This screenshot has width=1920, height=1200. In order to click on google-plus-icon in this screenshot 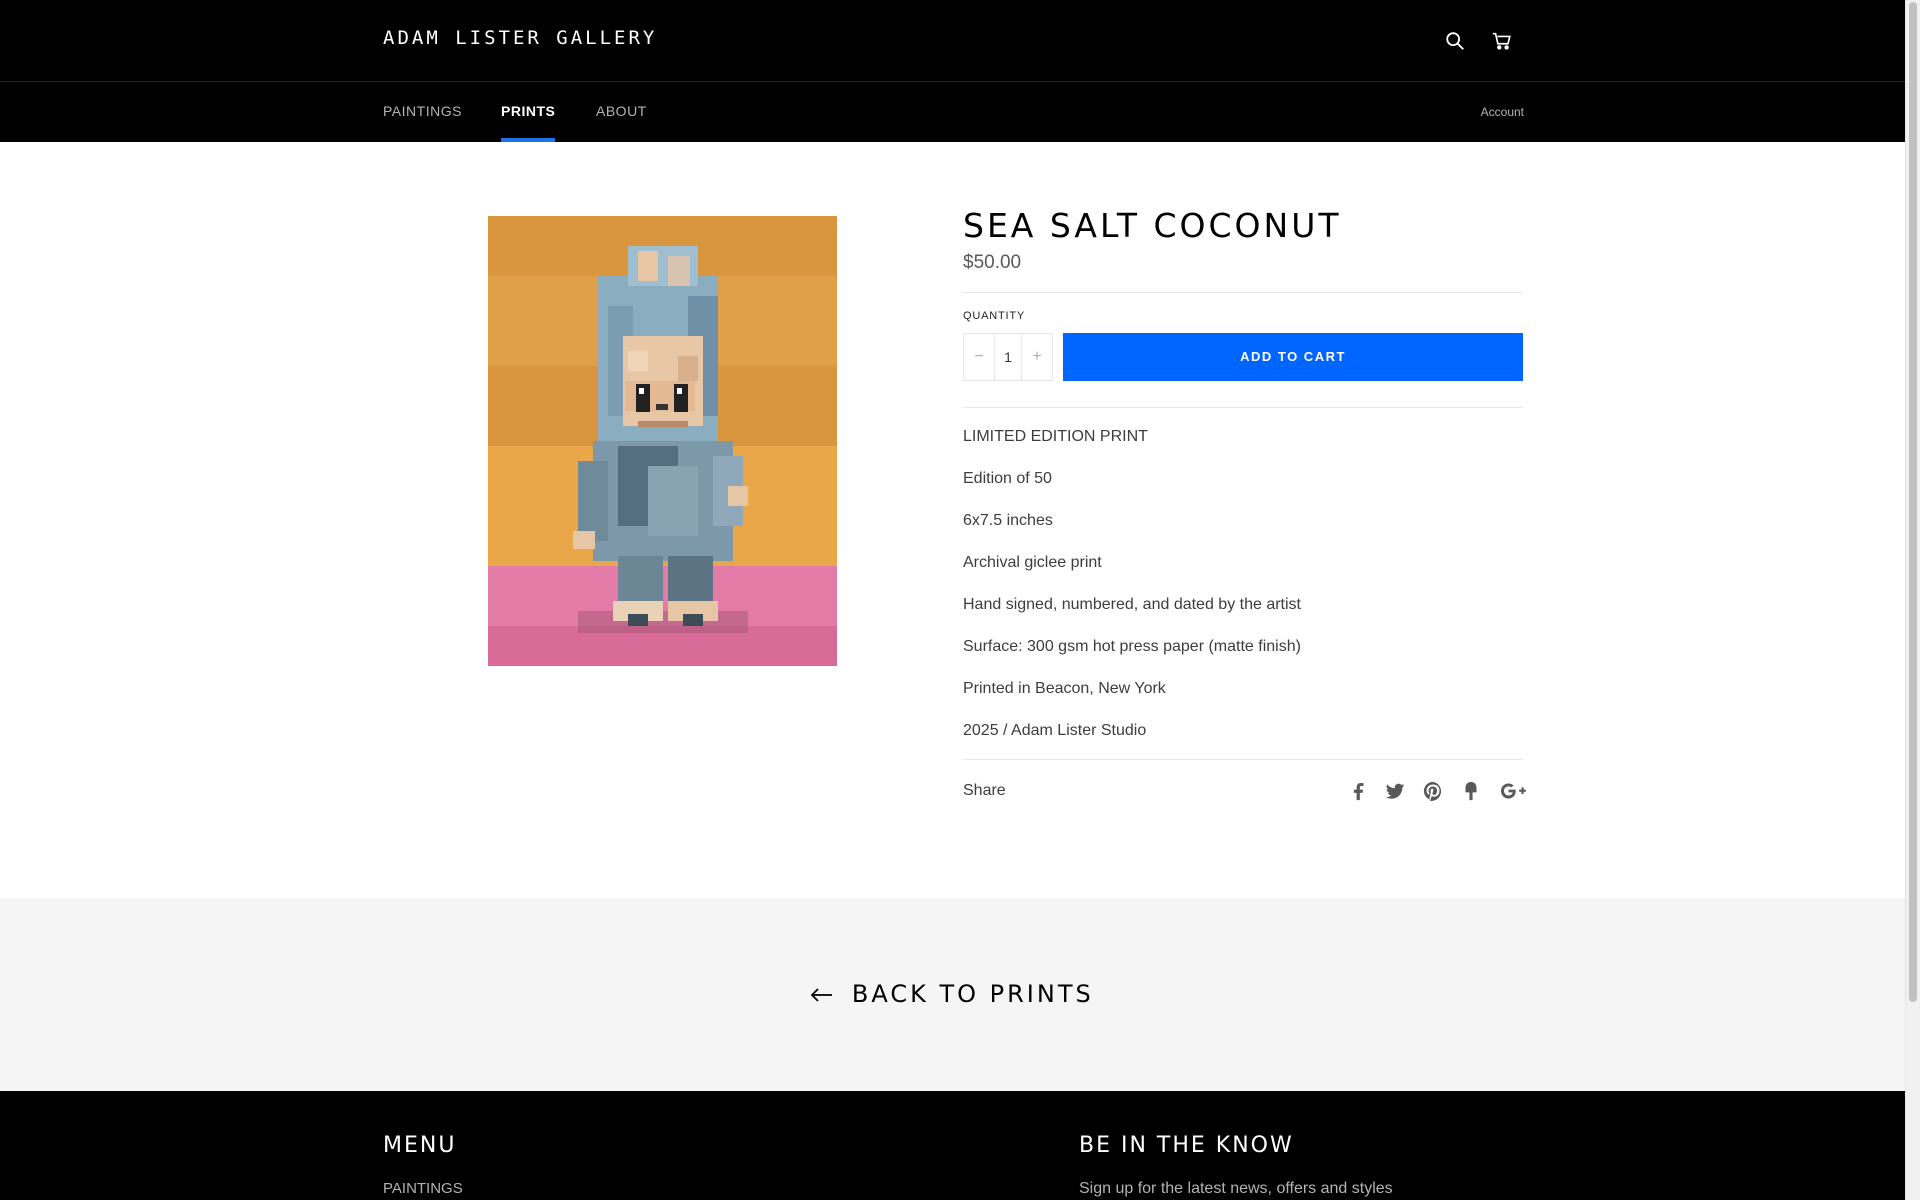, I will do `click(1515, 792)`.